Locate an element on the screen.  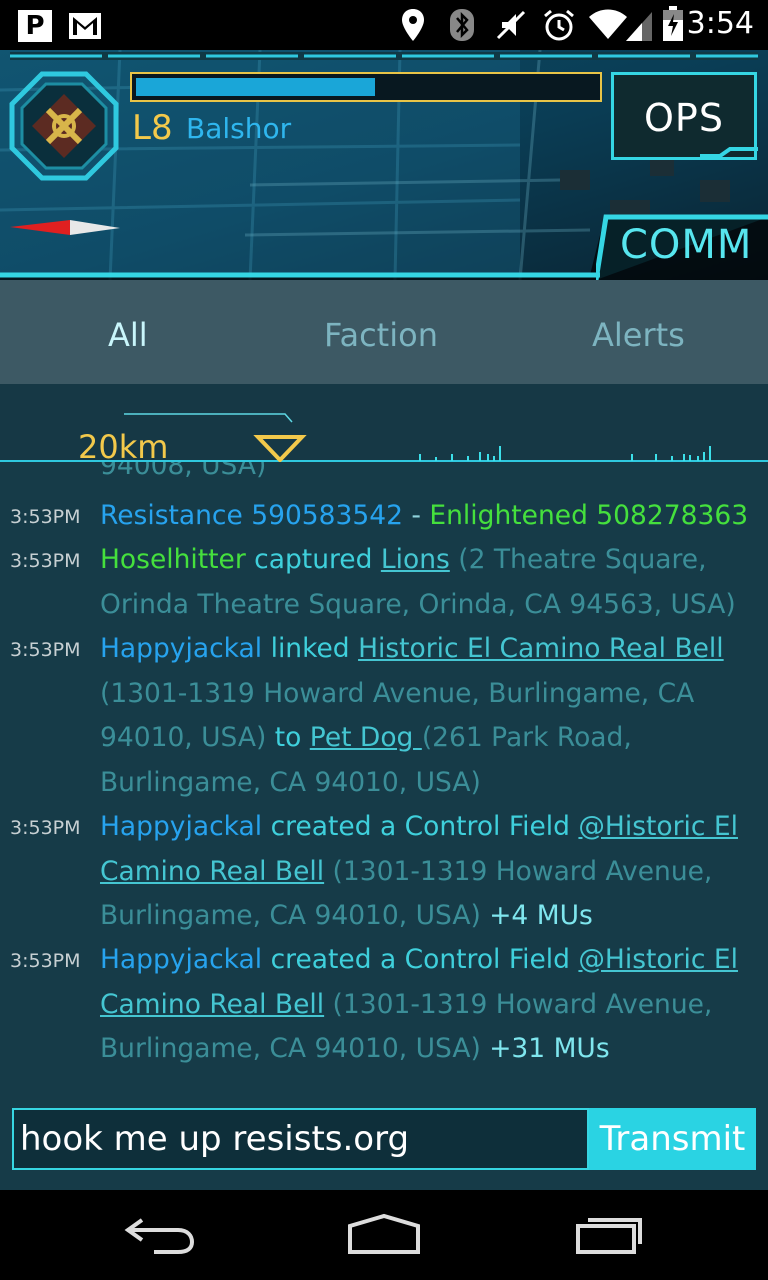
enlightened-score: Enlightened 508278363 is located at coordinates (589, 515).